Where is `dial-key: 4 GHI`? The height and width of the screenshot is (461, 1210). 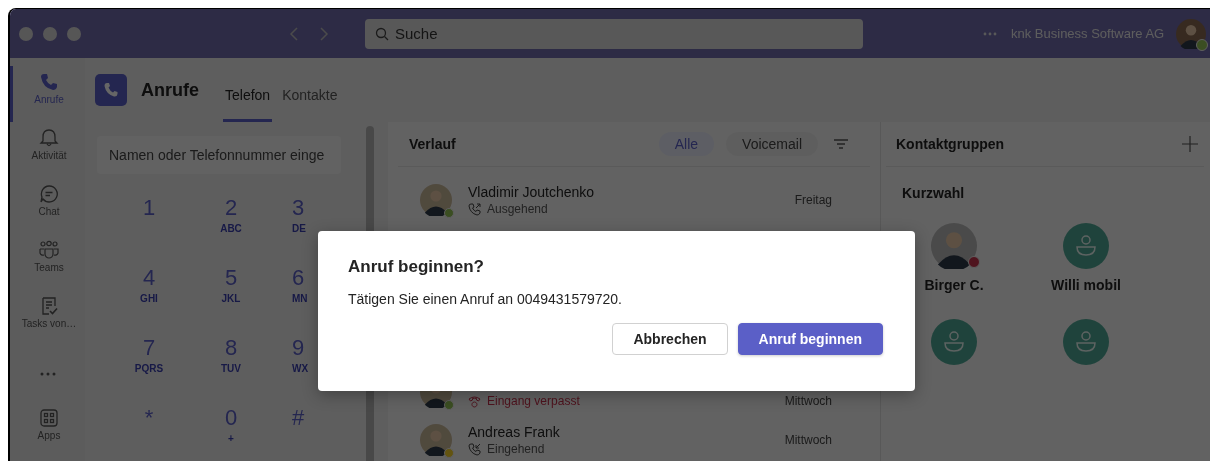 dial-key: 4 GHI is located at coordinates (149, 290).